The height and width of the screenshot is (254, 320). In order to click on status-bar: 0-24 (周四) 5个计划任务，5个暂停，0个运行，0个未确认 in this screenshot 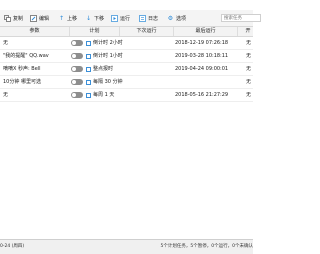, I will do `click(126, 246)`.